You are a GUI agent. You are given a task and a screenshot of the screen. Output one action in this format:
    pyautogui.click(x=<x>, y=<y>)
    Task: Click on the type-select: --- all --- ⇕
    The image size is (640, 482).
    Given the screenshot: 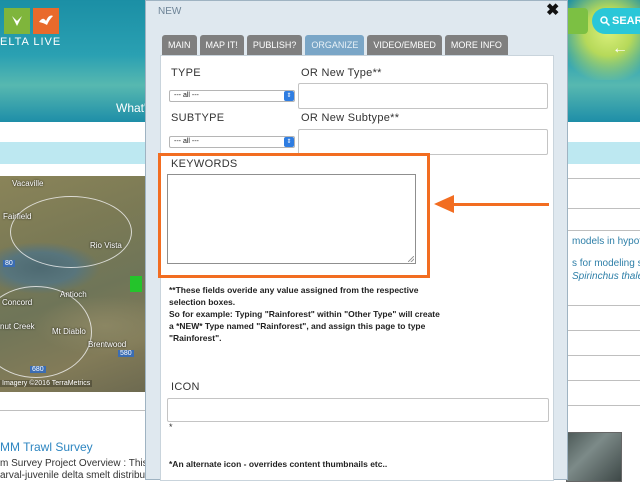 What is the action you would take?
    pyautogui.click(x=232, y=96)
    